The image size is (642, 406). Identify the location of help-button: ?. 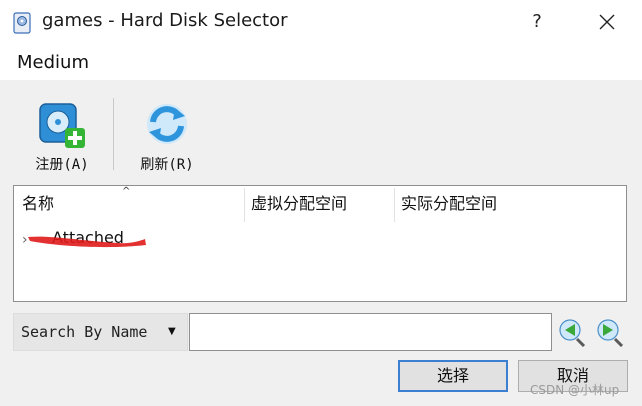
(537, 22).